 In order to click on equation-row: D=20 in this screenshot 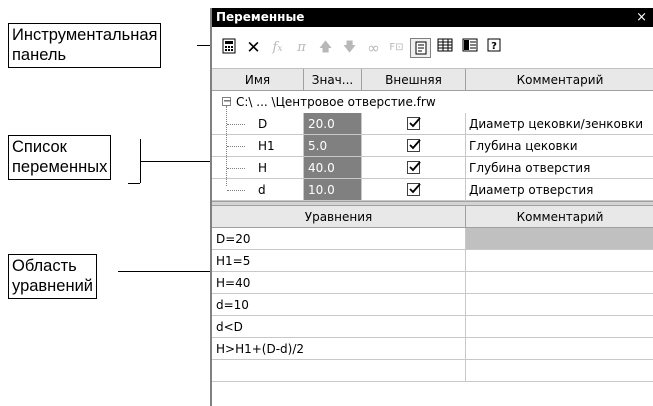, I will do `click(432, 239)`.